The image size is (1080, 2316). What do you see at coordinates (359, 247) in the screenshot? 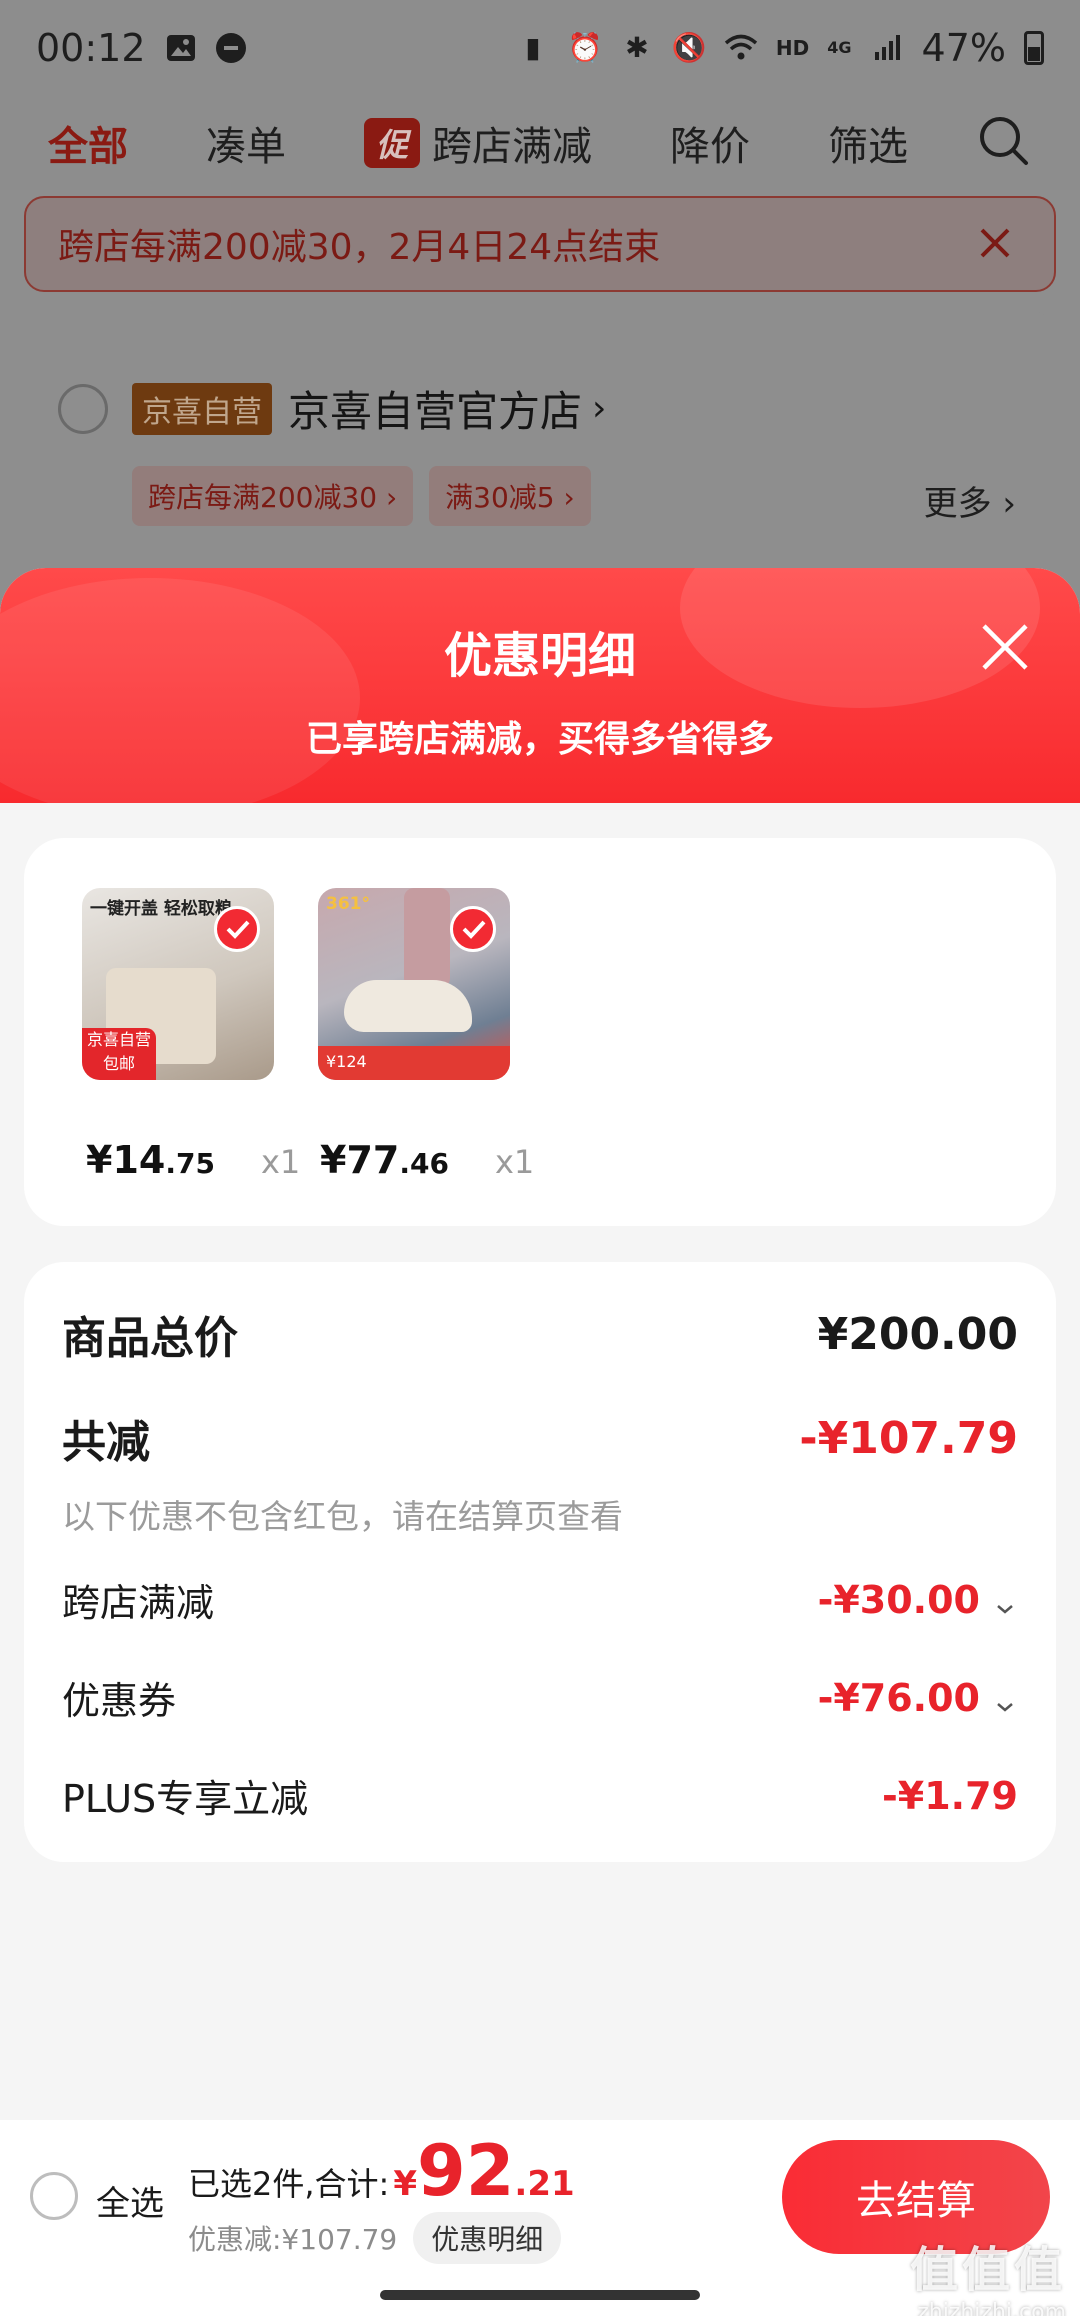
I see `promo-banner-text: 跨店每满200减30，2月4日24点结束` at bounding box center [359, 247].